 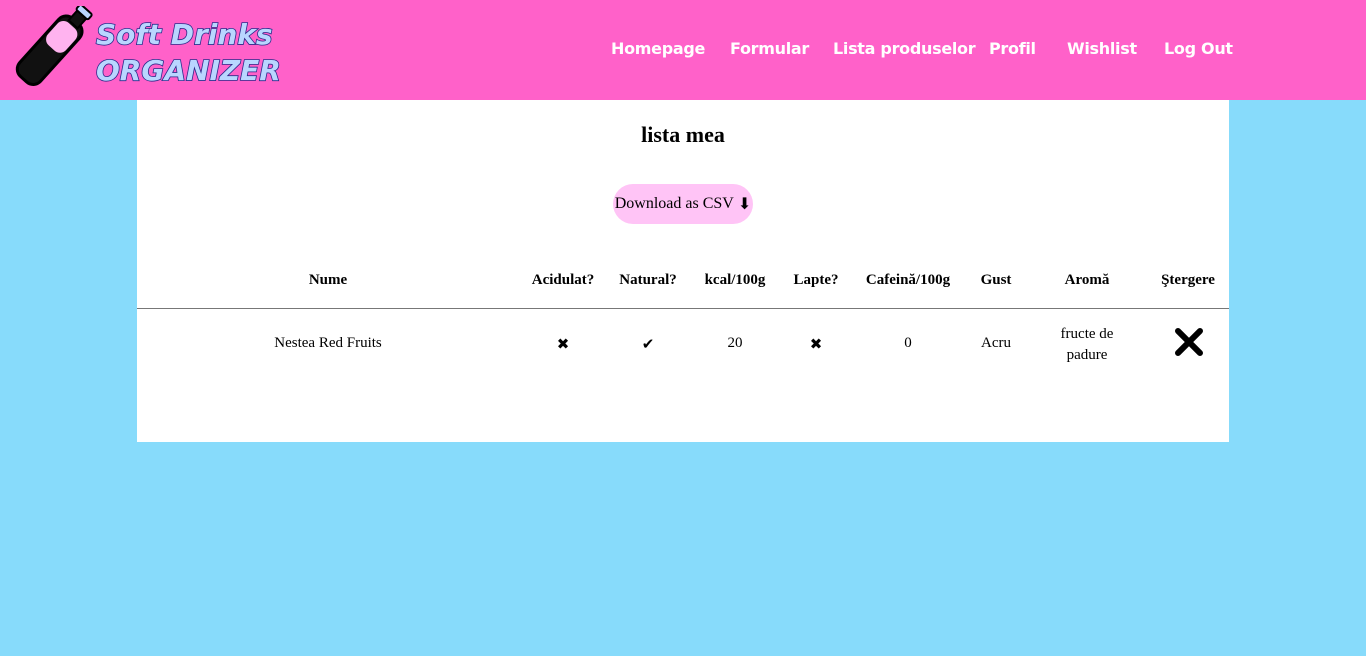 I want to click on header-aroma: Aromă, so click(x=1087, y=280).